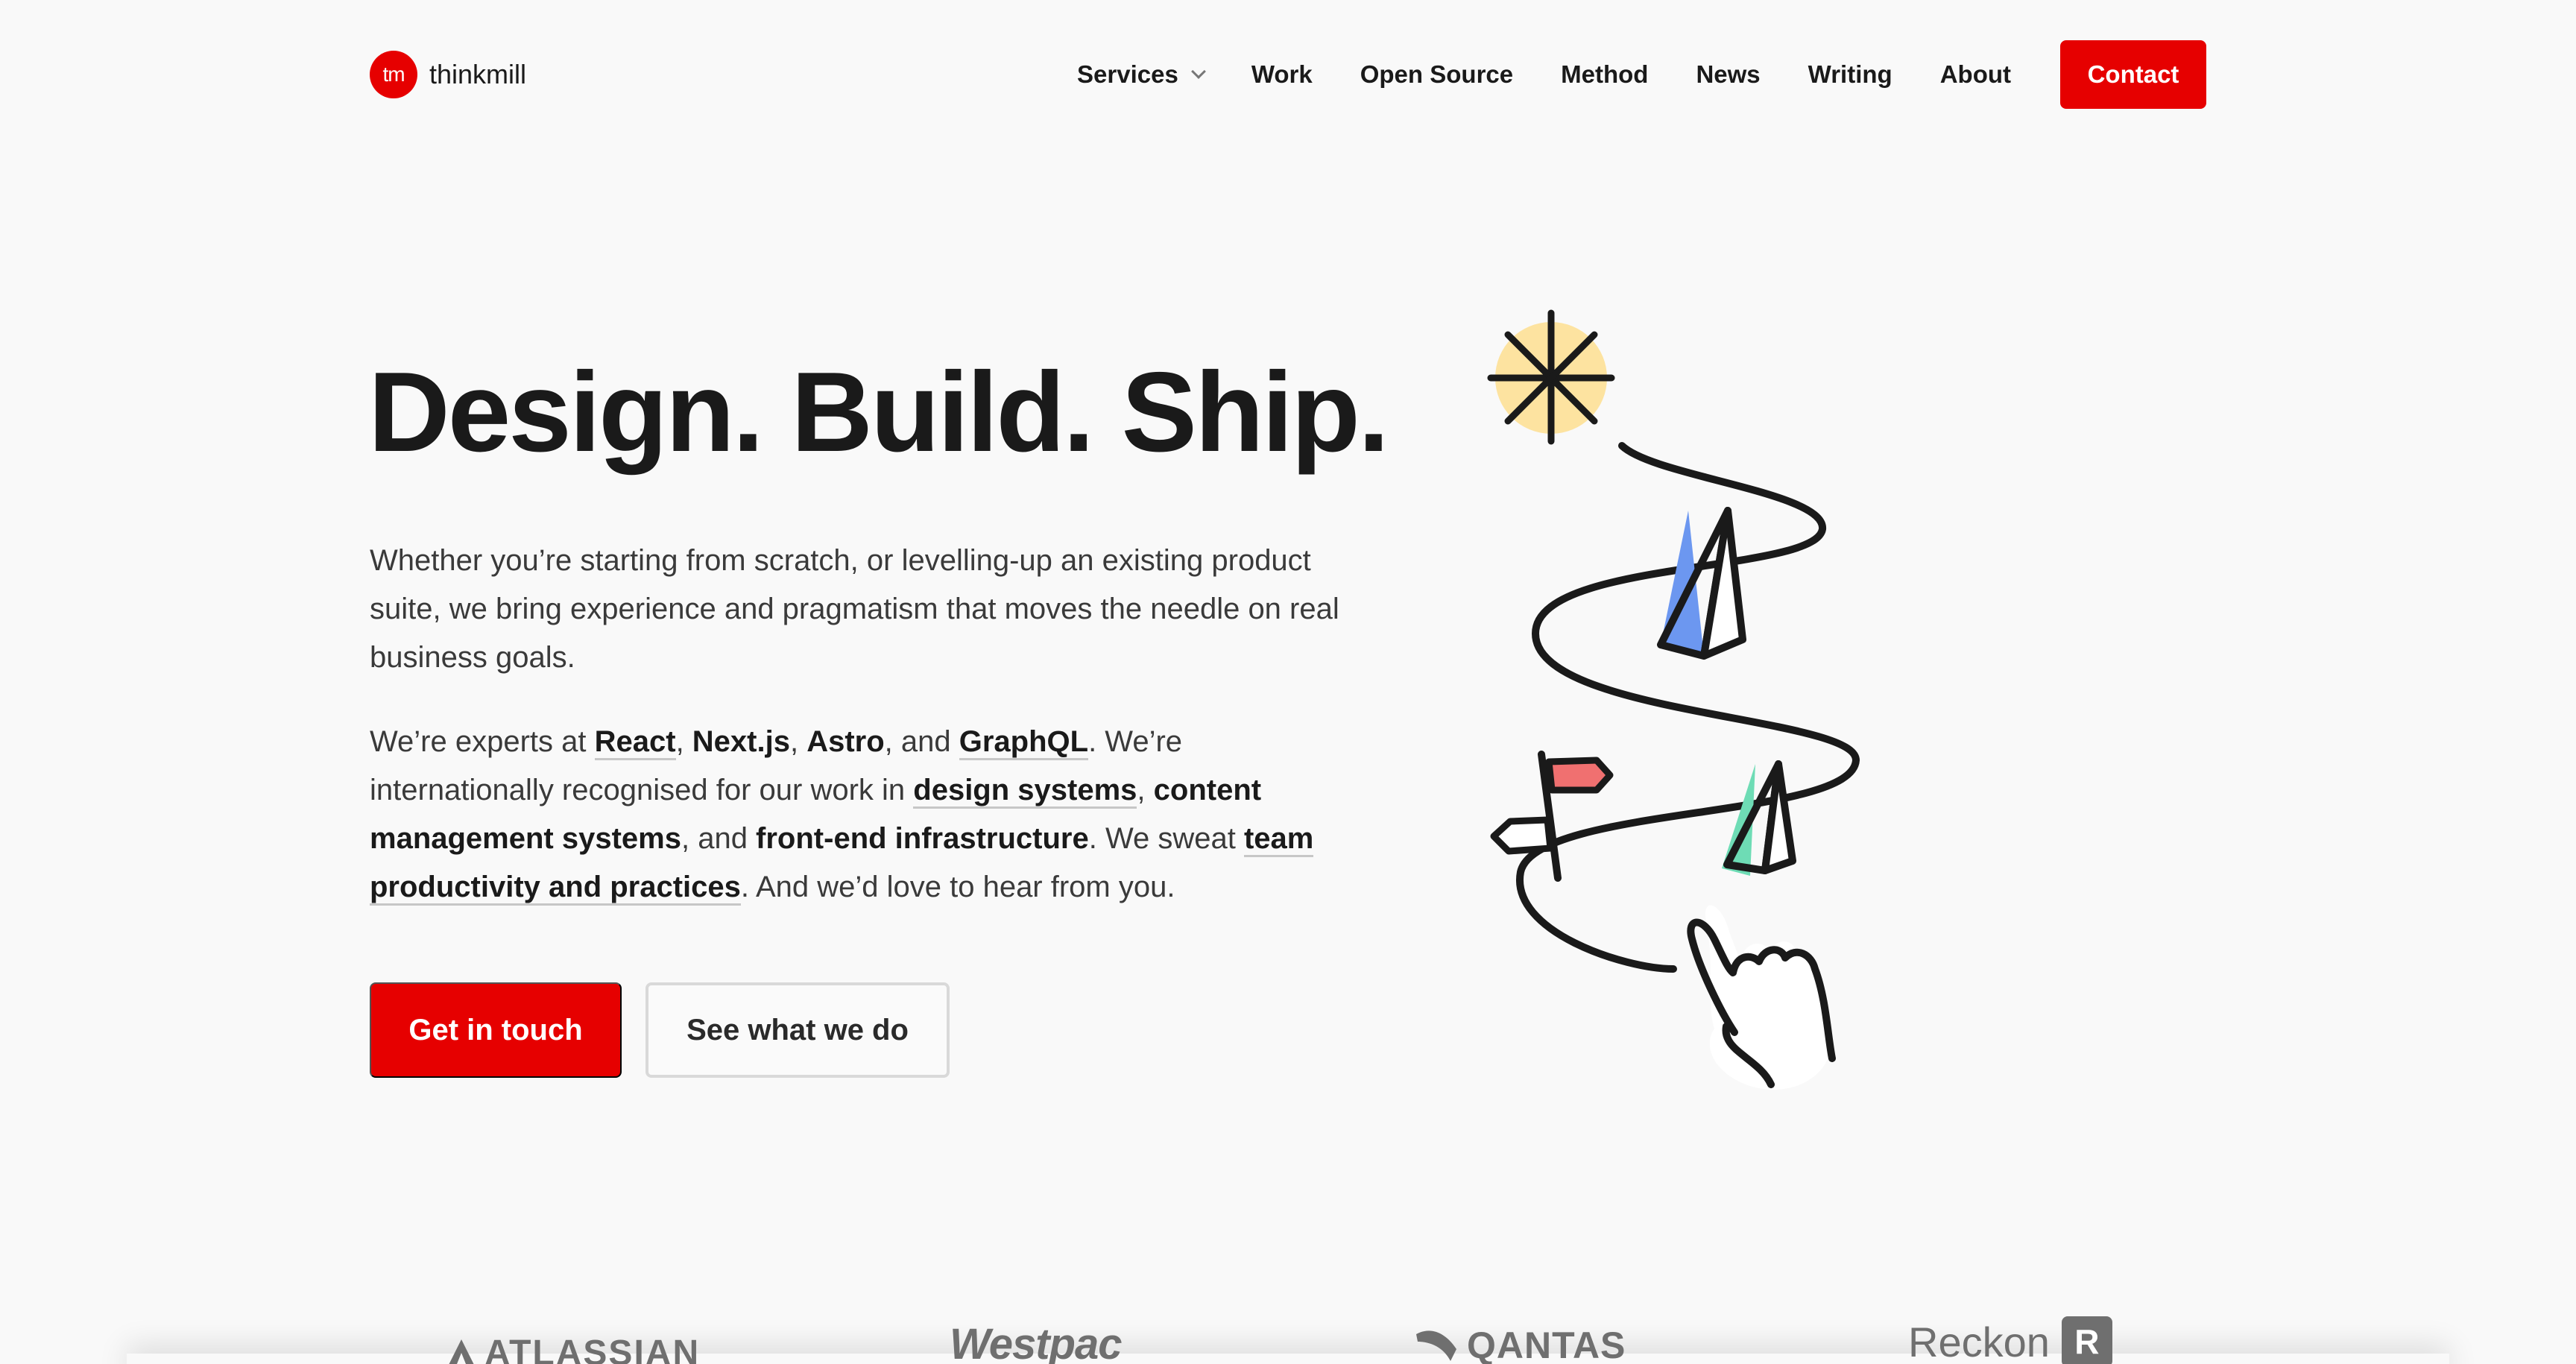 Image resolution: width=2576 pixels, height=1364 pixels. What do you see at coordinates (958, 887) in the screenshot?
I see `text: . And we’d love to hear from you.` at bounding box center [958, 887].